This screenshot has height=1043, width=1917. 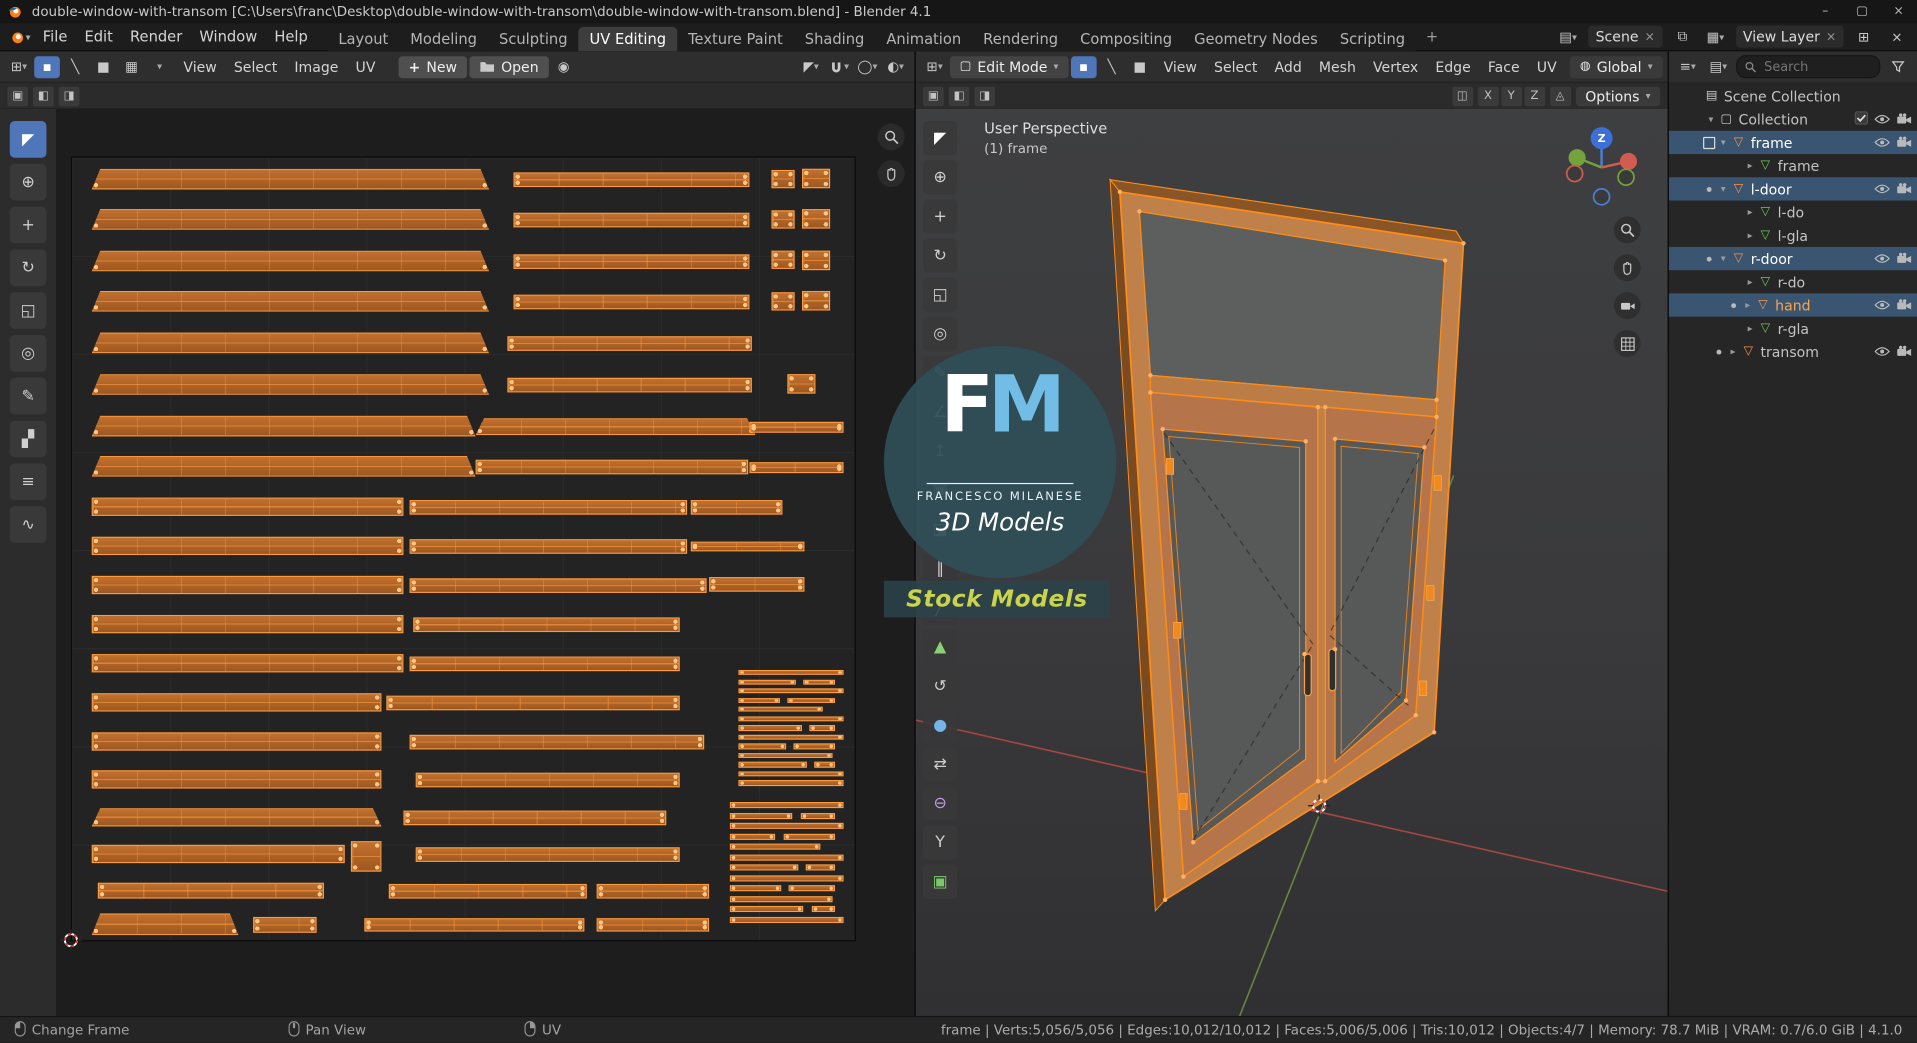 What do you see at coordinates (28, 225) in the screenshot?
I see `tool-move: +` at bounding box center [28, 225].